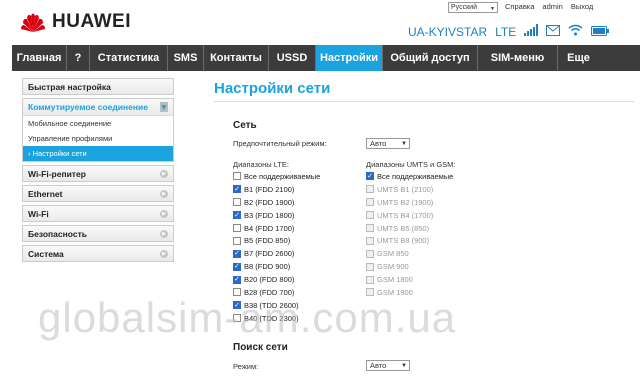  Describe the element at coordinates (245, 125) in the screenshot. I see `network-section-title: Сеть` at that location.